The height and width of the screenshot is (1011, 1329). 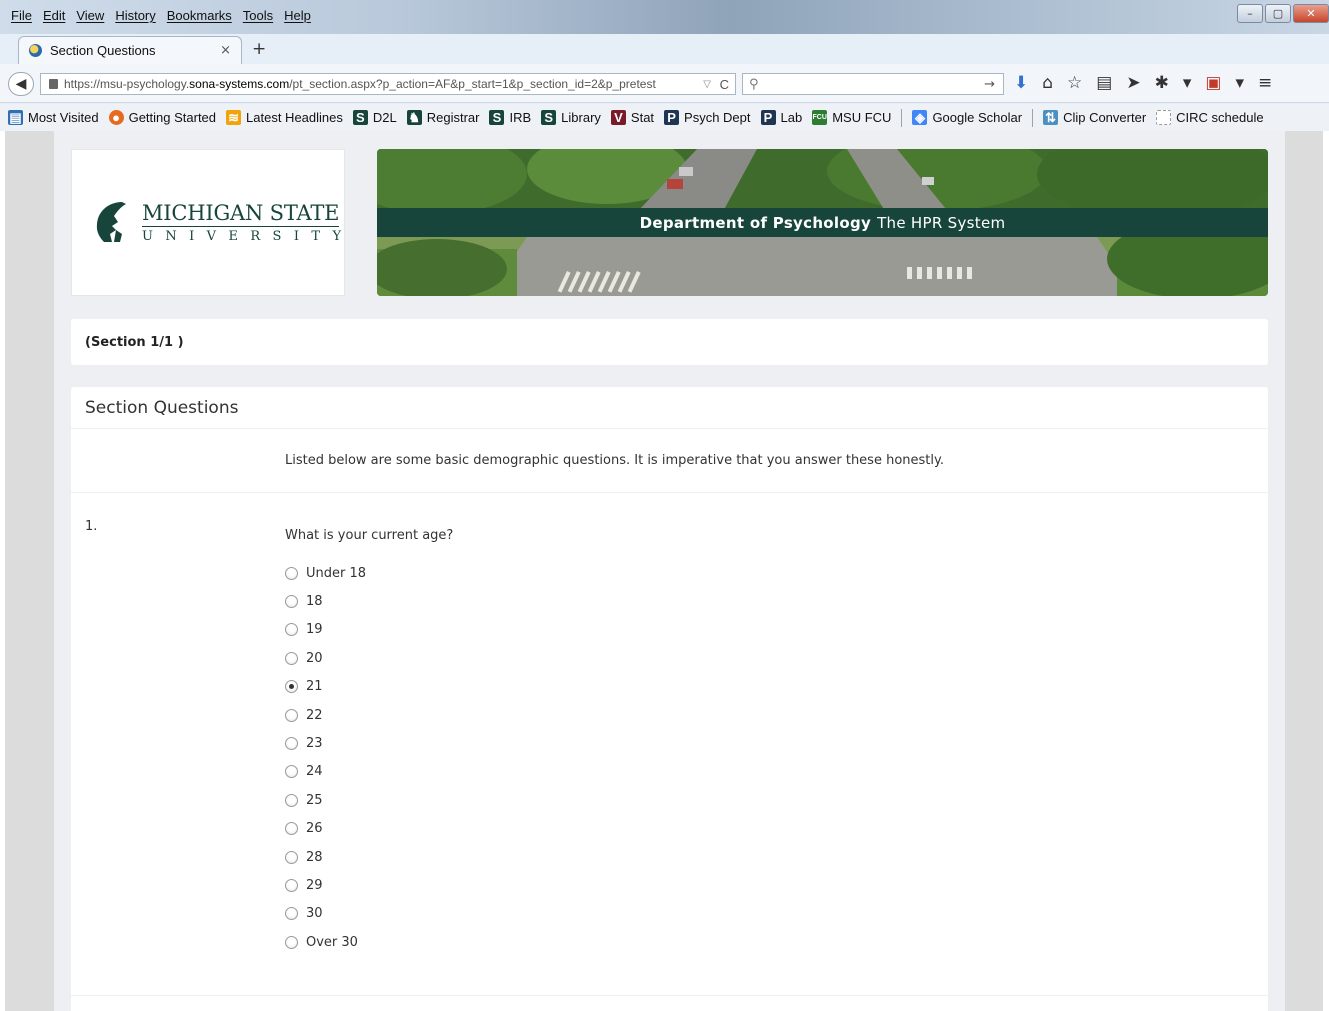 I want to click on search-bar: ⚲ →, so click(x=873, y=84).